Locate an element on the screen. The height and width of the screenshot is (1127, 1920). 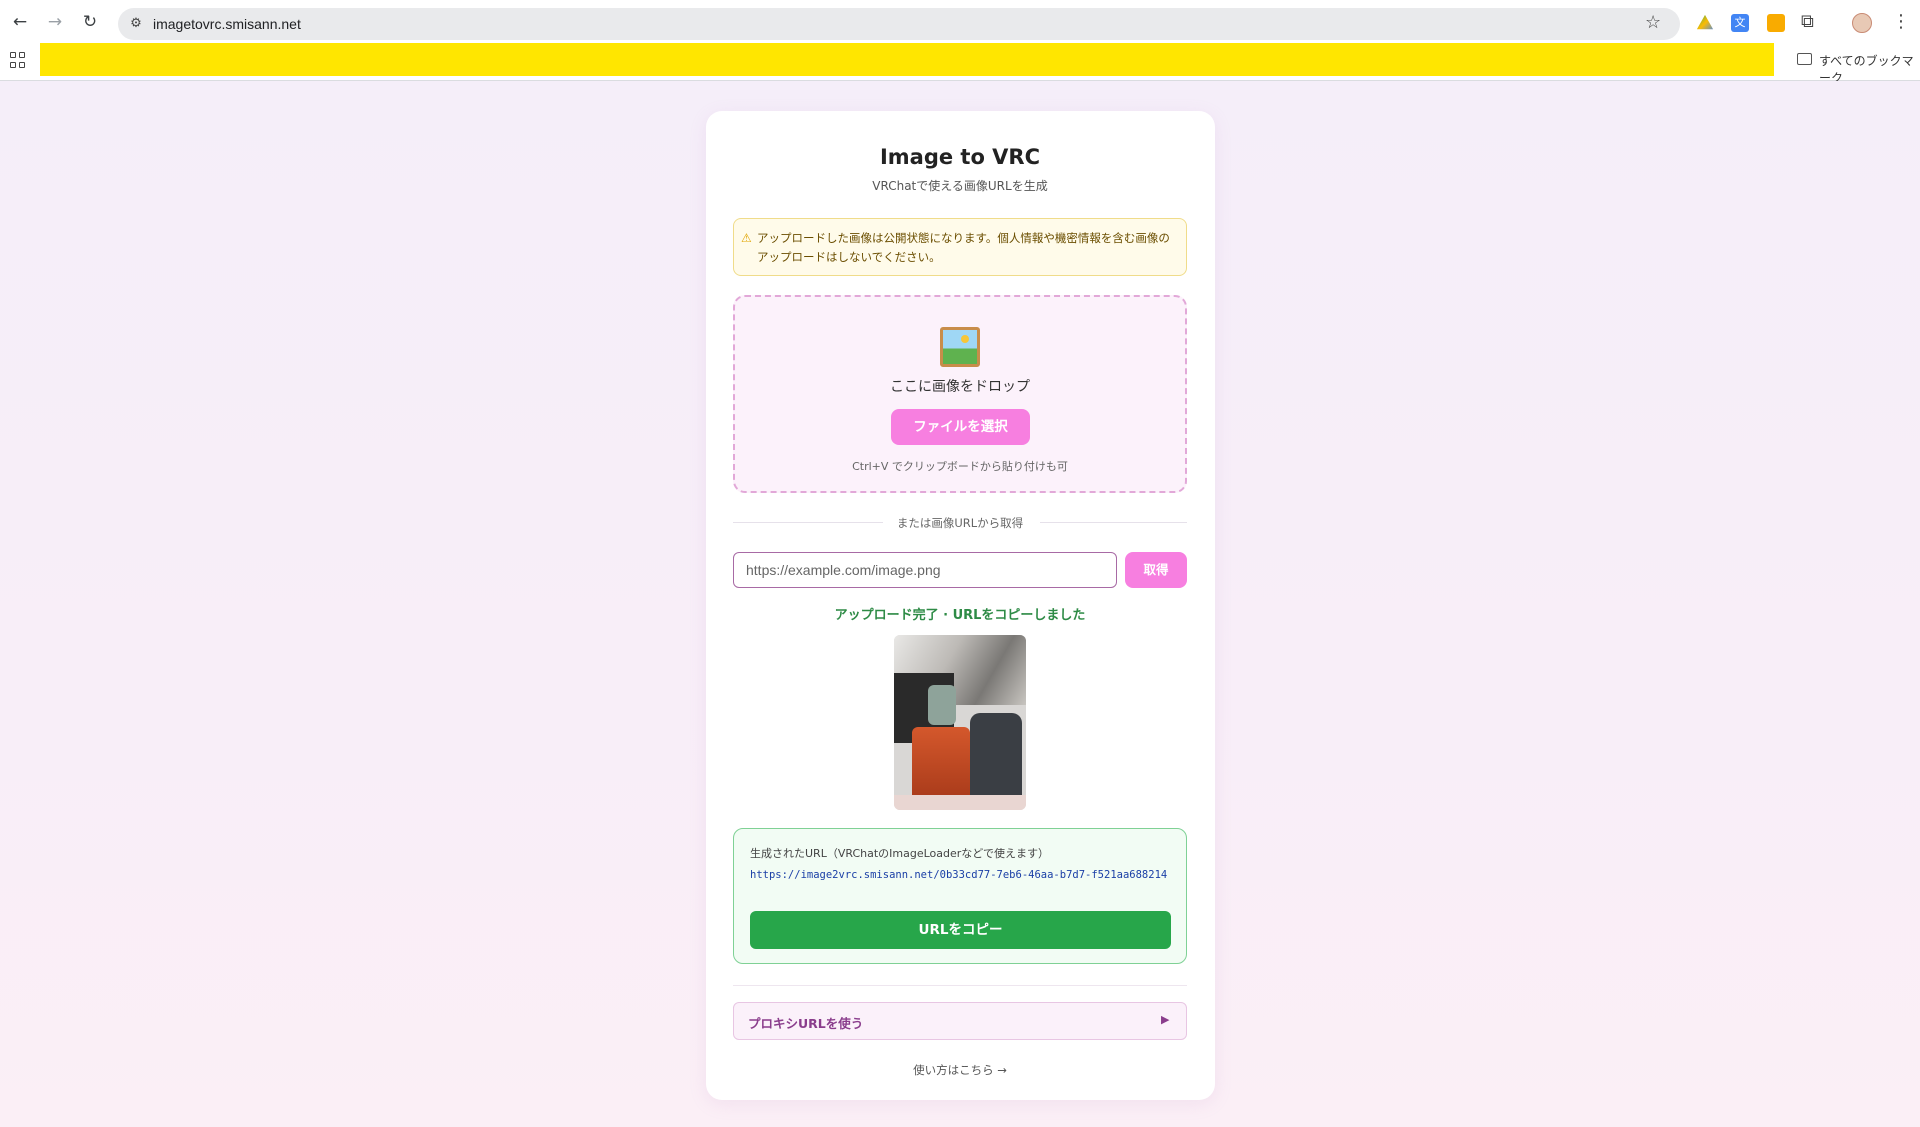
paste-hint: Ctrl+V でクリップボードから貼り付けも可 is located at coordinates (960, 466).